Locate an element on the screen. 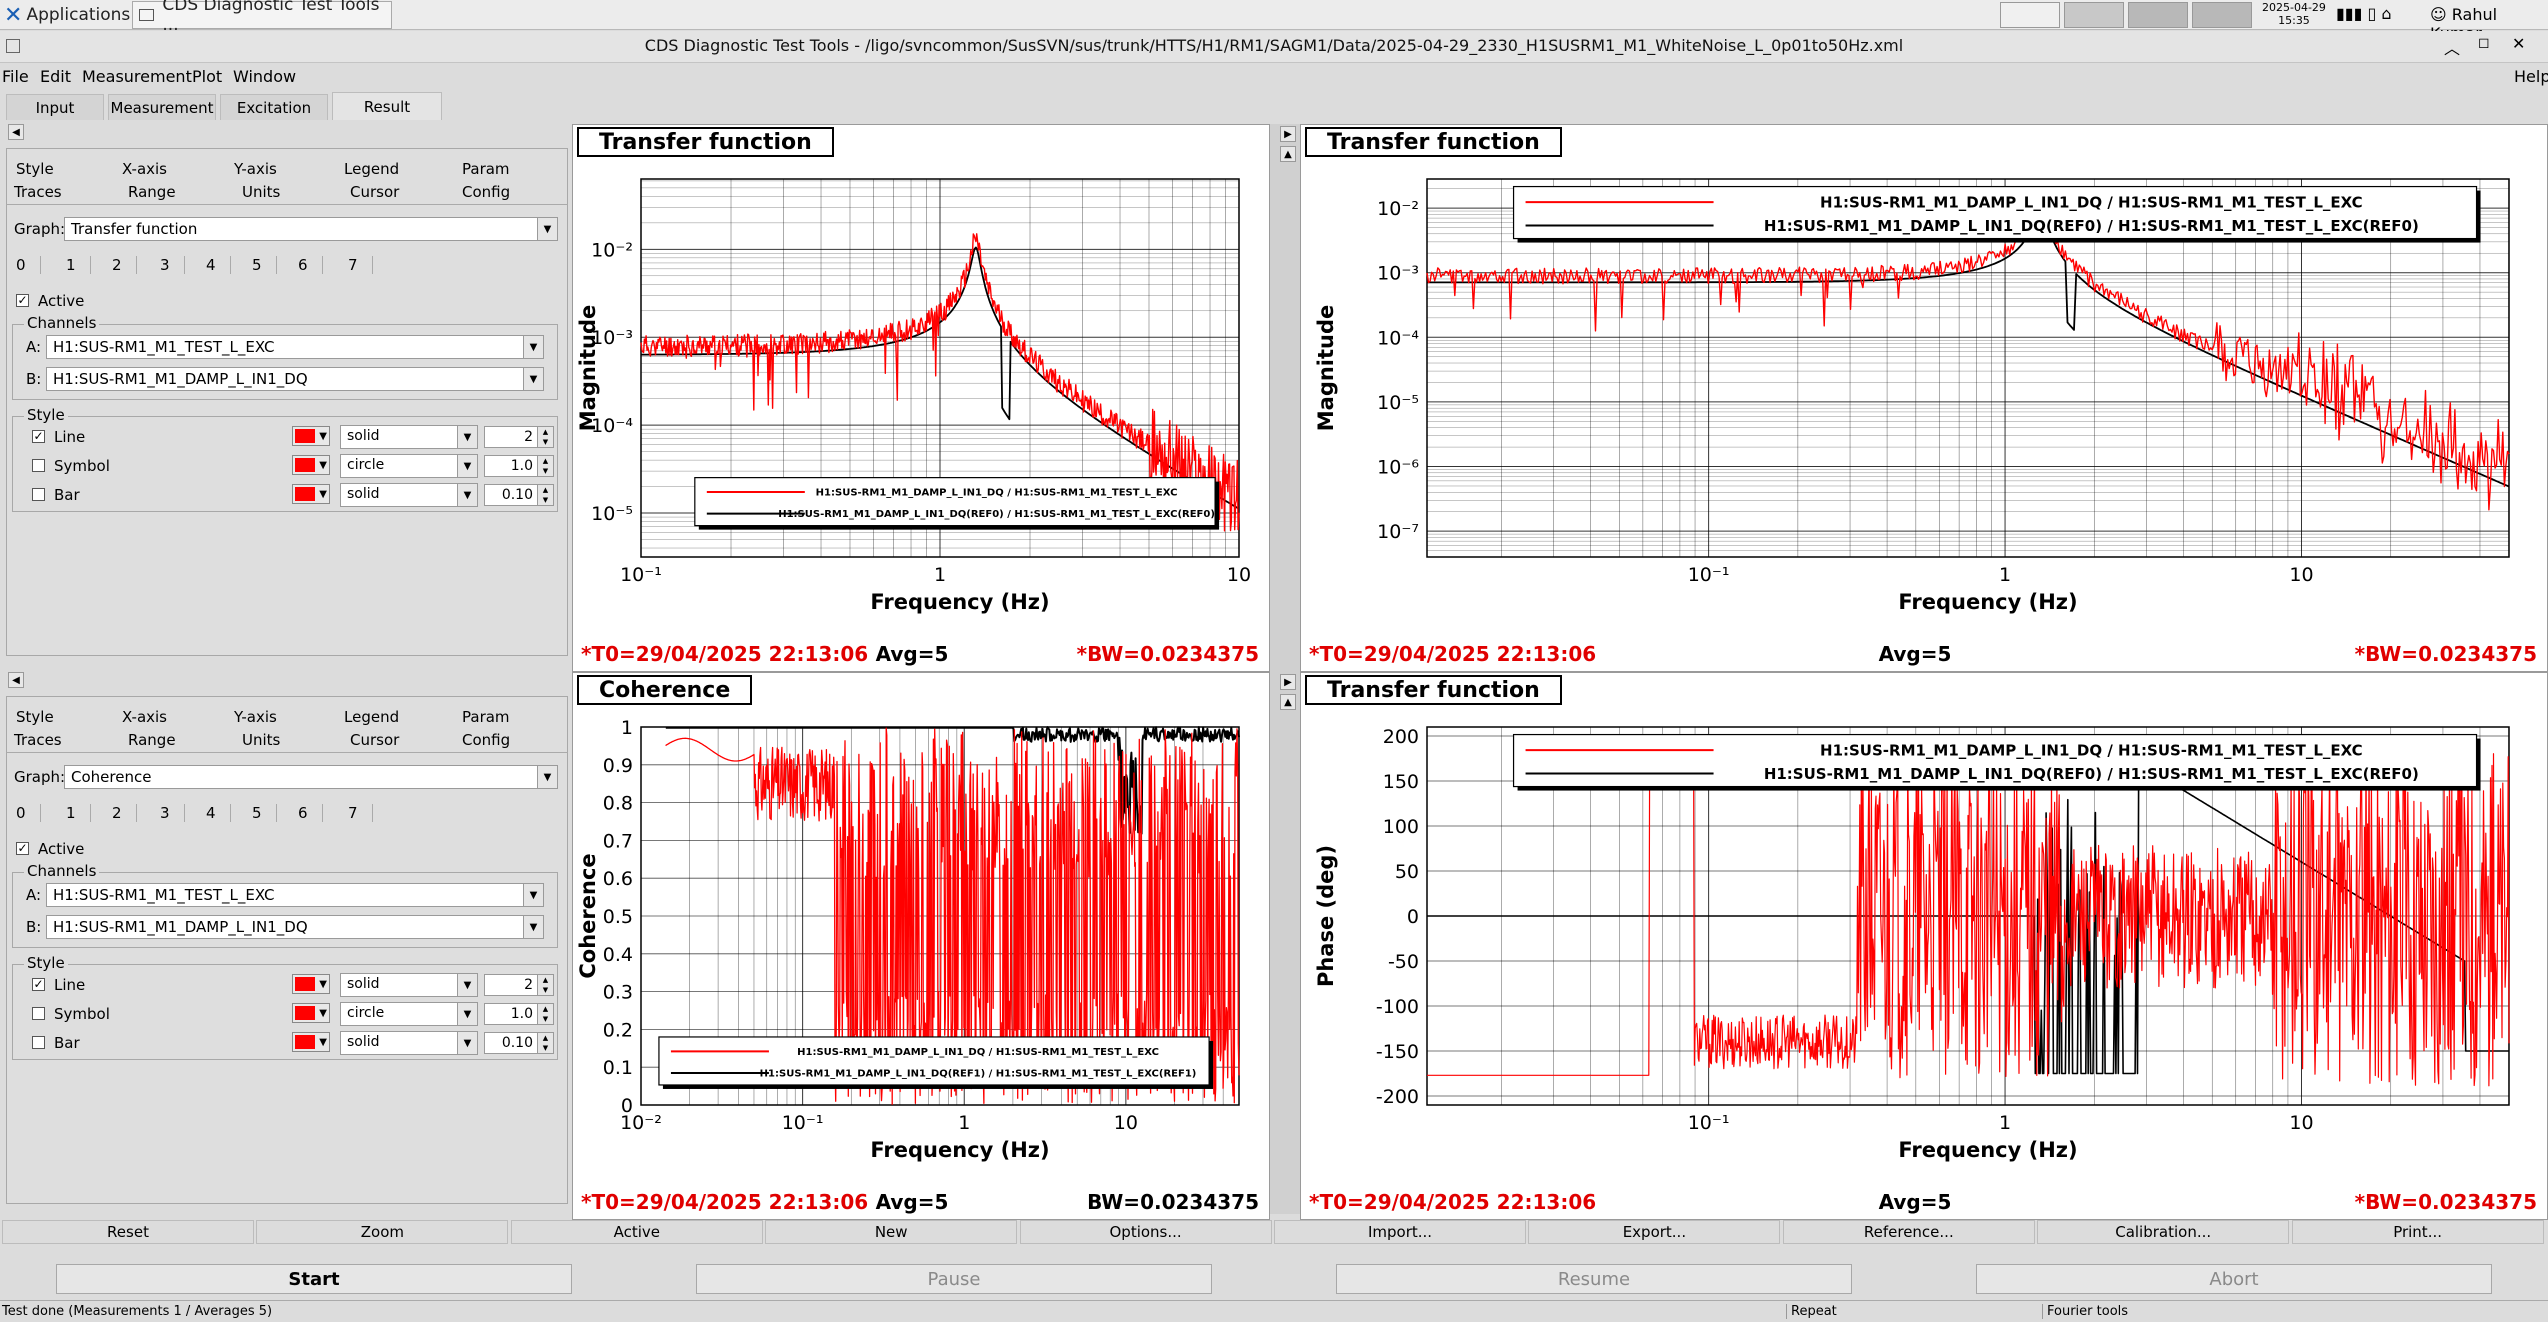 Image resolution: width=2548 pixels, height=1322 pixels. panel-top-symbol-size-spinner: 1.0 ▲ ▼ is located at coordinates (519, 466).